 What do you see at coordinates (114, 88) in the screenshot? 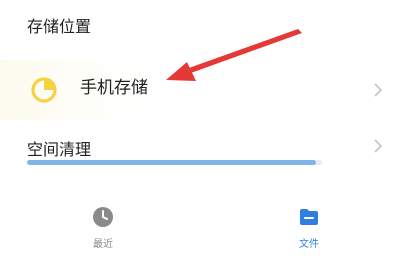
I see `phone-storage-label: 手机存储` at bounding box center [114, 88].